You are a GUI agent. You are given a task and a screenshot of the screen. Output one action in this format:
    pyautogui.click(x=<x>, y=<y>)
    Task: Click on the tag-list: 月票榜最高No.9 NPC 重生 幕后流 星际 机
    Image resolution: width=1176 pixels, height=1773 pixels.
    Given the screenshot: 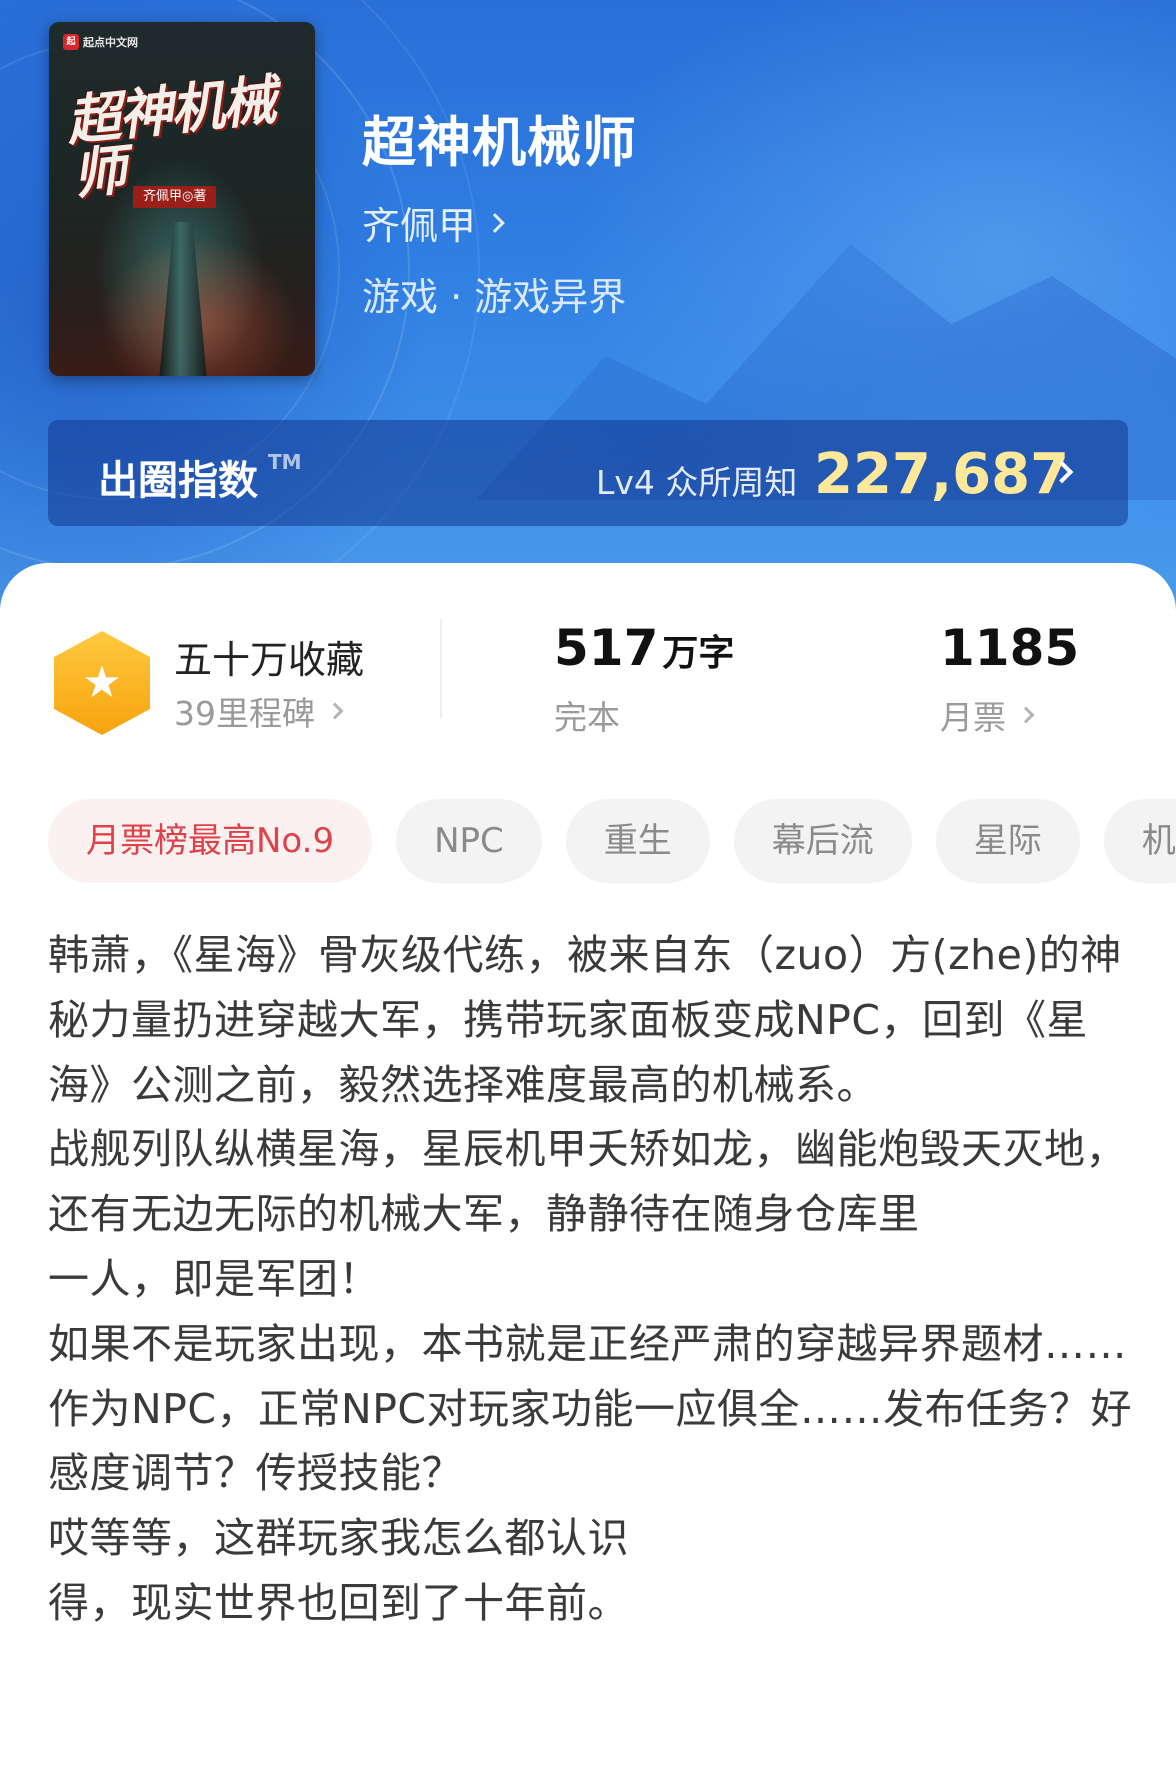 What is the action you would take?
    pyautogui.click(x=612, y=841)
    